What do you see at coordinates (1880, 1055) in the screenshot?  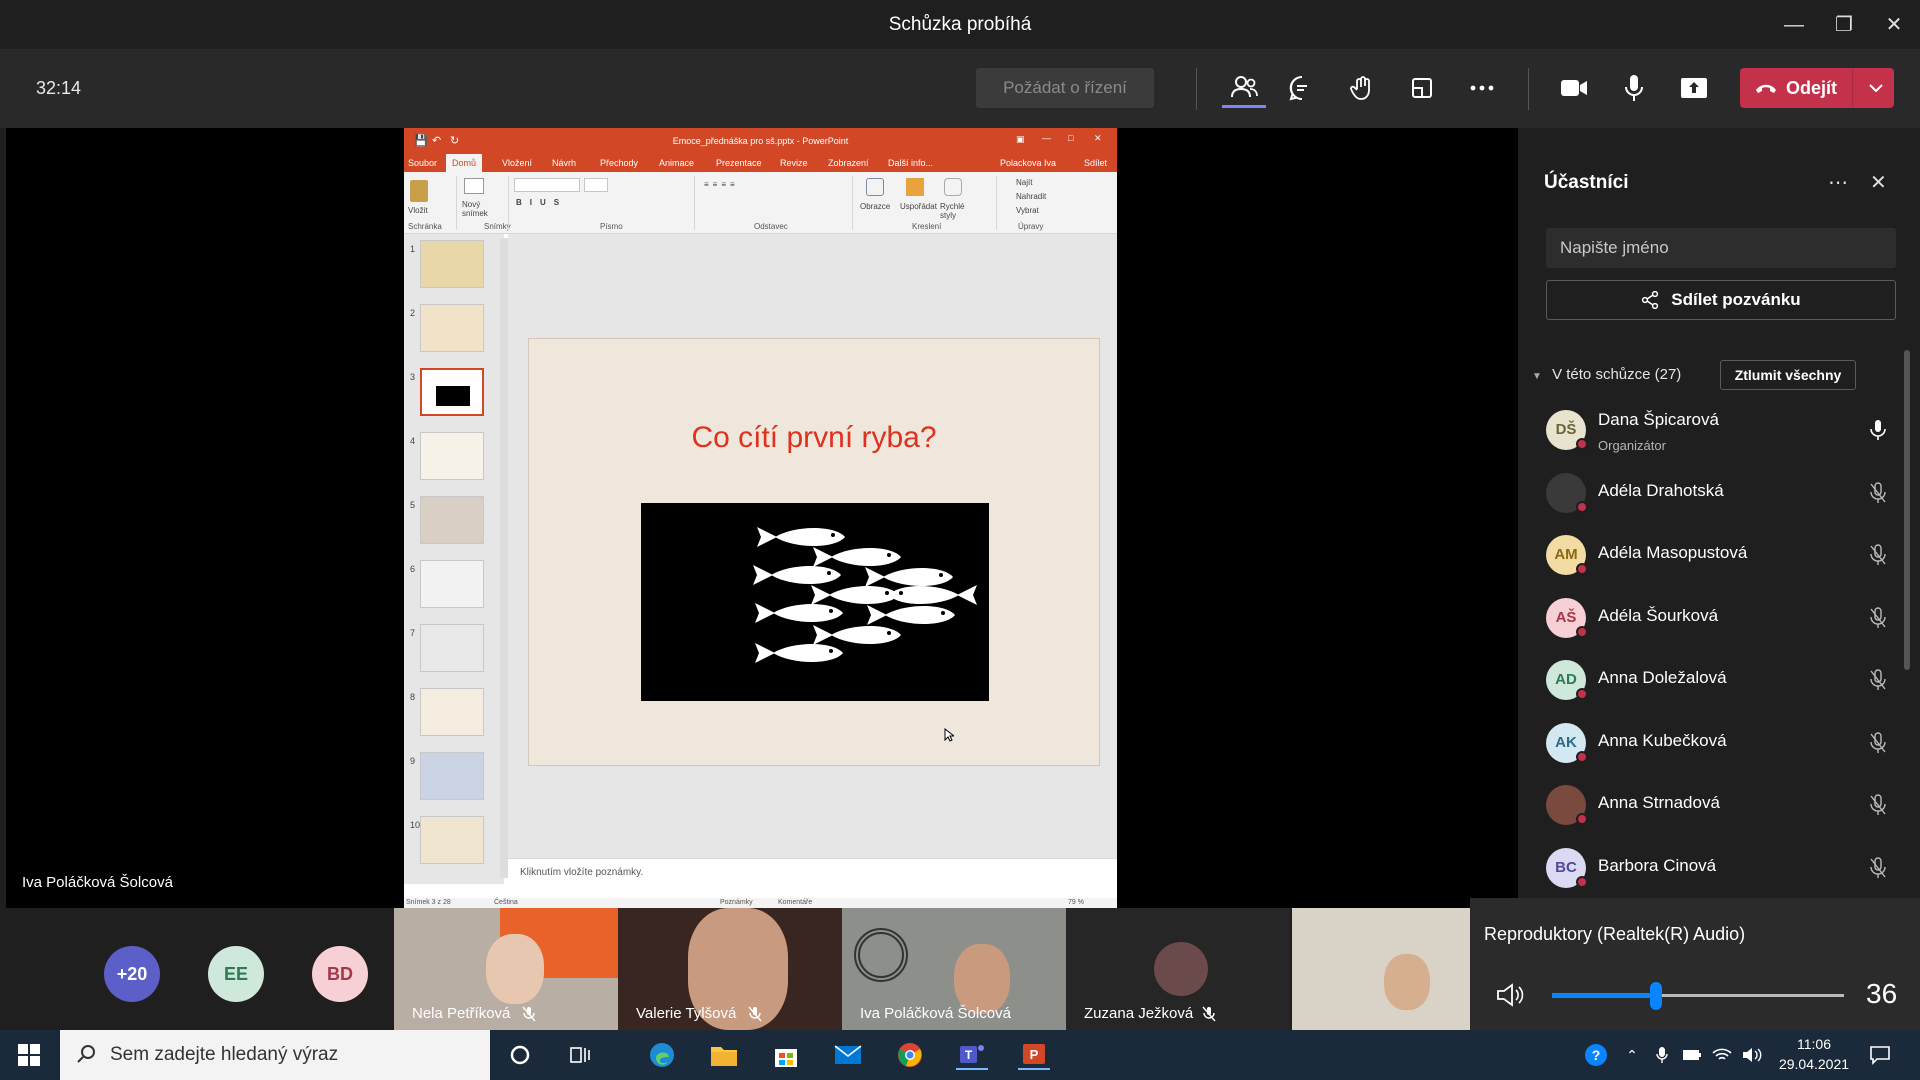 I see `notifications-icon` at bounding box center [1880, 1055].